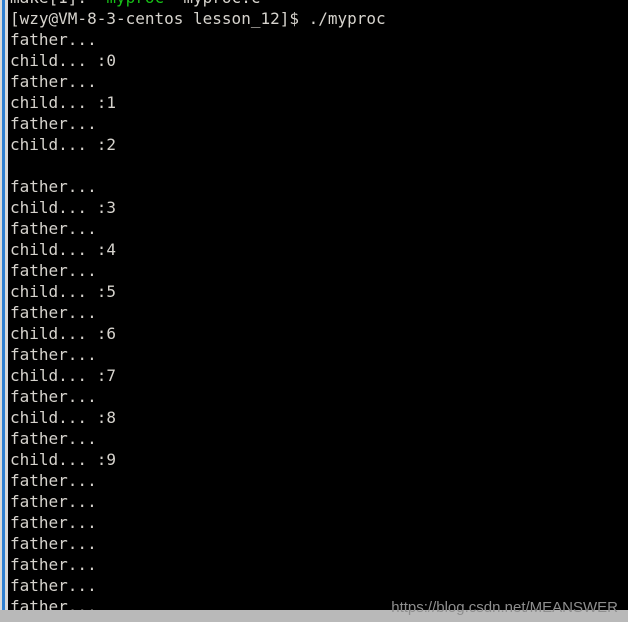 The height and width of the screenshot is (622, 628). What do you see at coordinates (63, 291) in the screenshot?
I see `terminal-line: child... :5` at bounding box center [63, 291].